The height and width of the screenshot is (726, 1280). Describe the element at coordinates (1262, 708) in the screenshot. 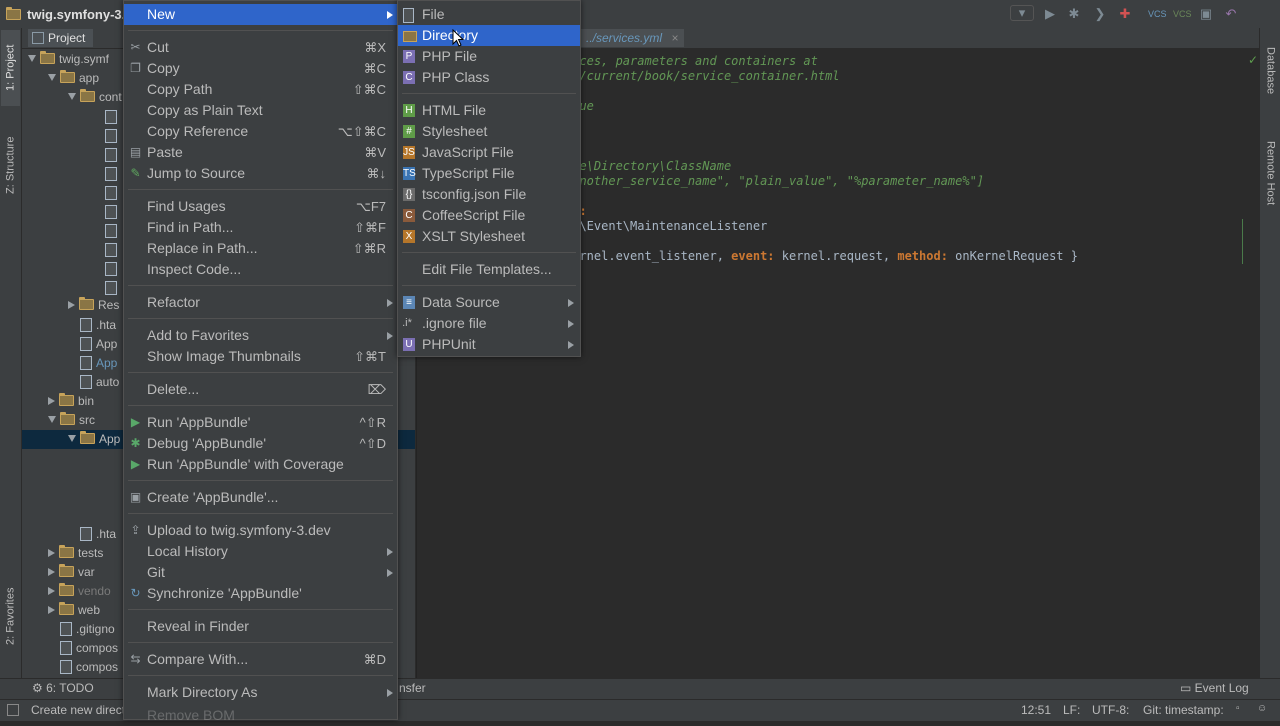

I see `inspector-icon: ☺` at that location.